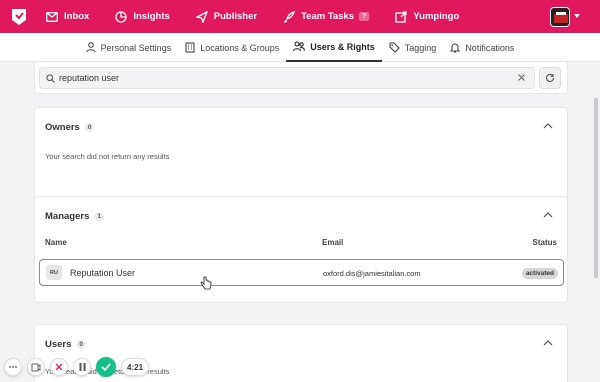 This screenshot has height=382, width=600. What do you see at coordinates (107, 156) in the screenshot?
I see `empty-message: Your search did not return any results` at bounding box center [107, 156].